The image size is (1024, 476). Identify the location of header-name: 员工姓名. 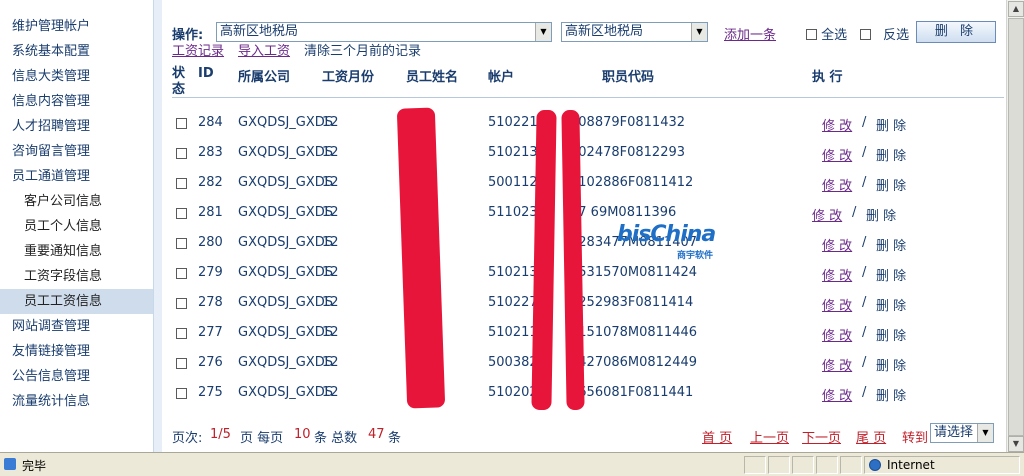
(432, 77).